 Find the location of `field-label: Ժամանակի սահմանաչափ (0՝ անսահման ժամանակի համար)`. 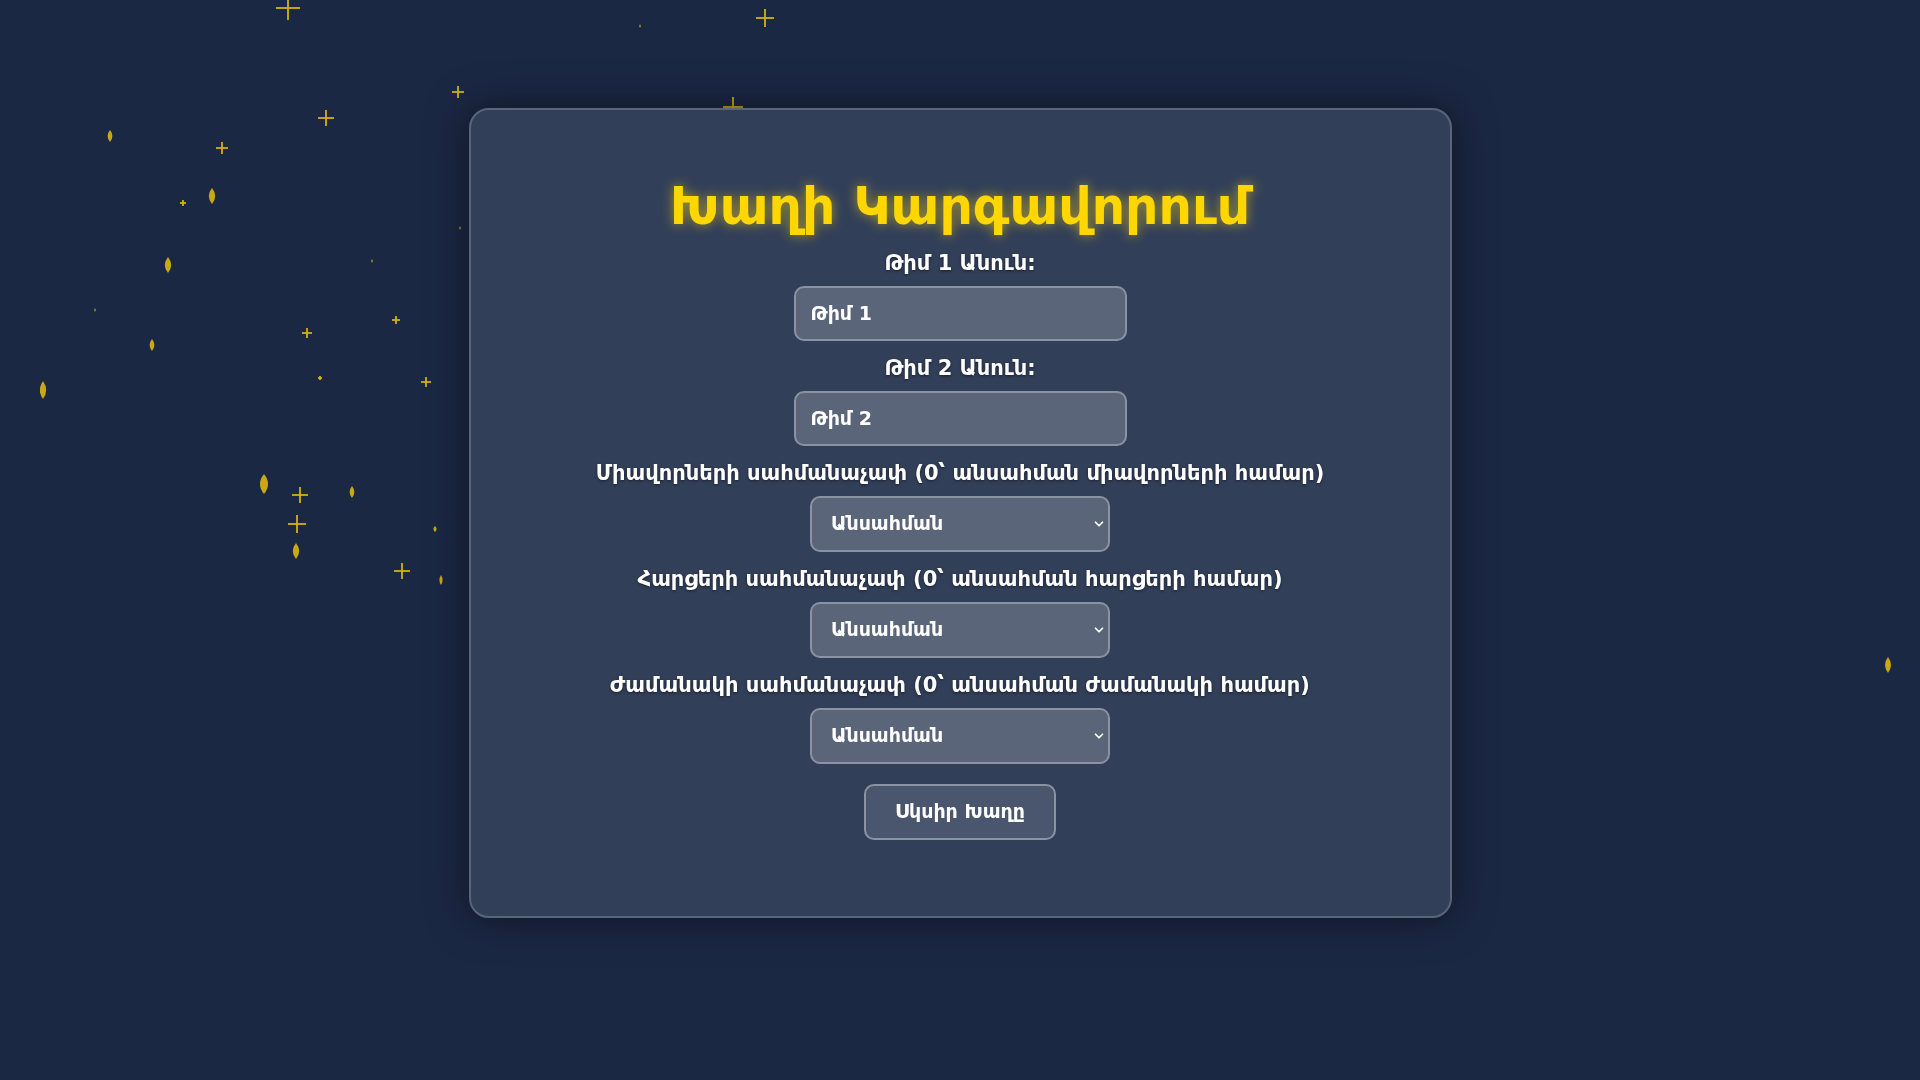

field-label: Ժամանակի սահմանաչափ (0՝ անսահման ժամանակի համար) is located at coordinates (960, 685).